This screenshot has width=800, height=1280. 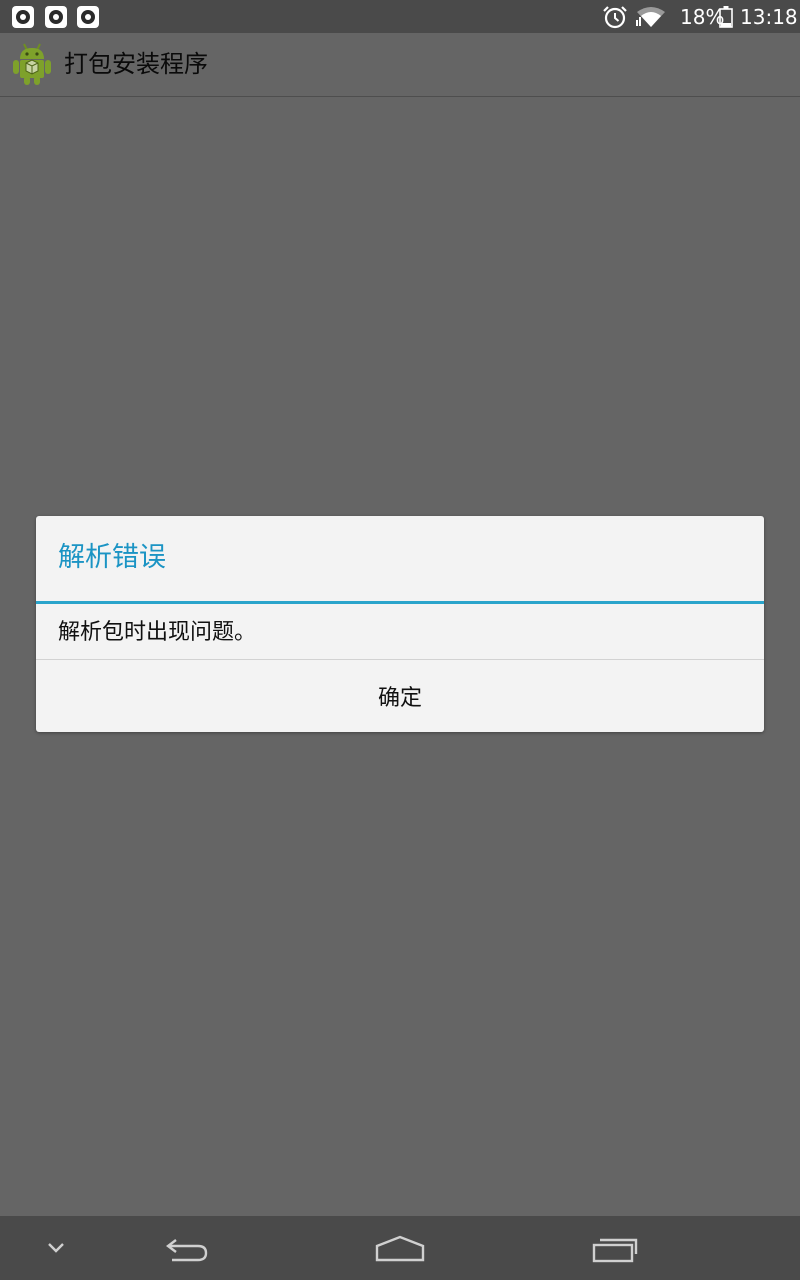 I want to click on app-title: 打包安装程序, so click(x=136, y=64).